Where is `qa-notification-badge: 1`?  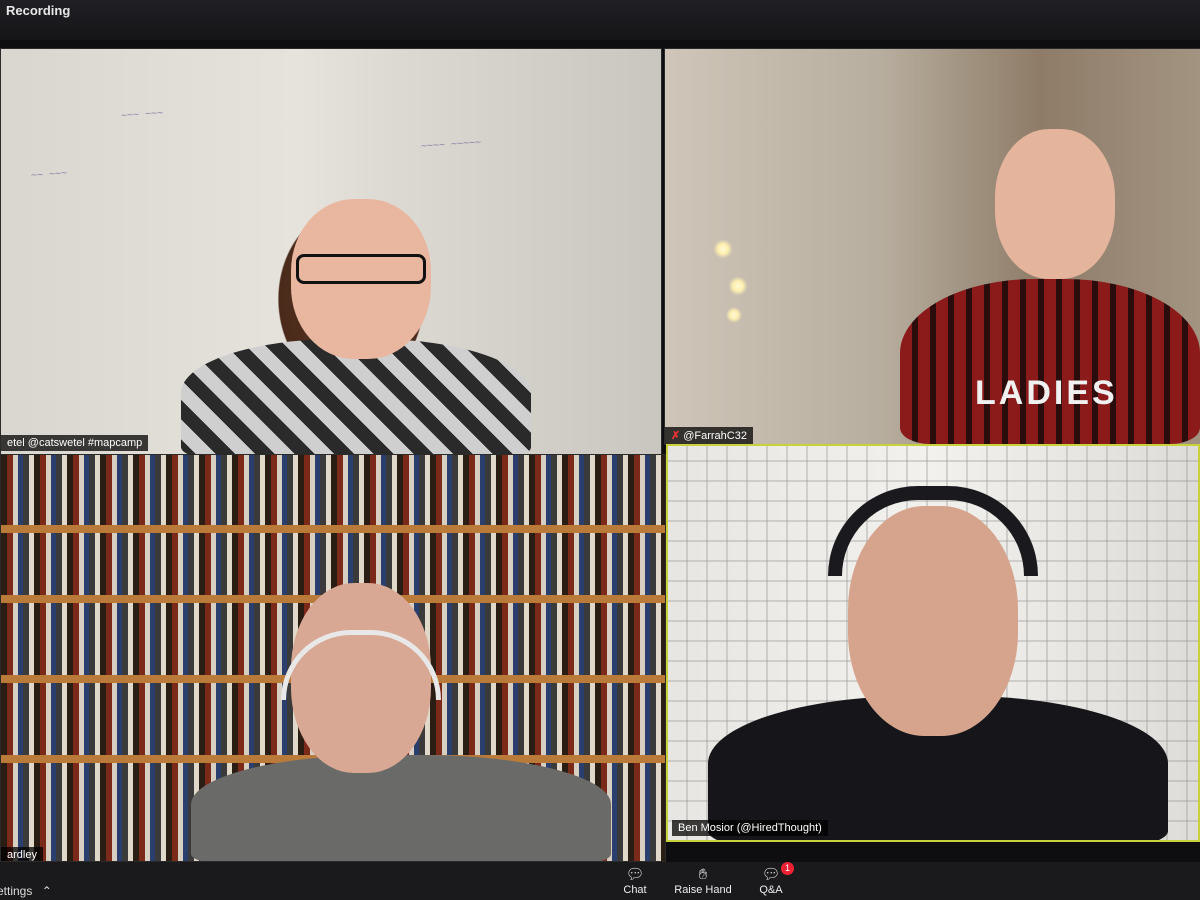
qa-notification-badge: 1 is located at coordinates (787, 868).